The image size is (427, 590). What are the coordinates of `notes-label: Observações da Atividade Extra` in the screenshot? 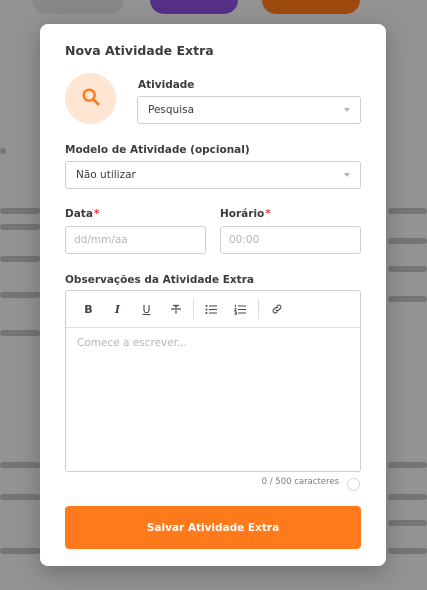 It's located at (159, 280).